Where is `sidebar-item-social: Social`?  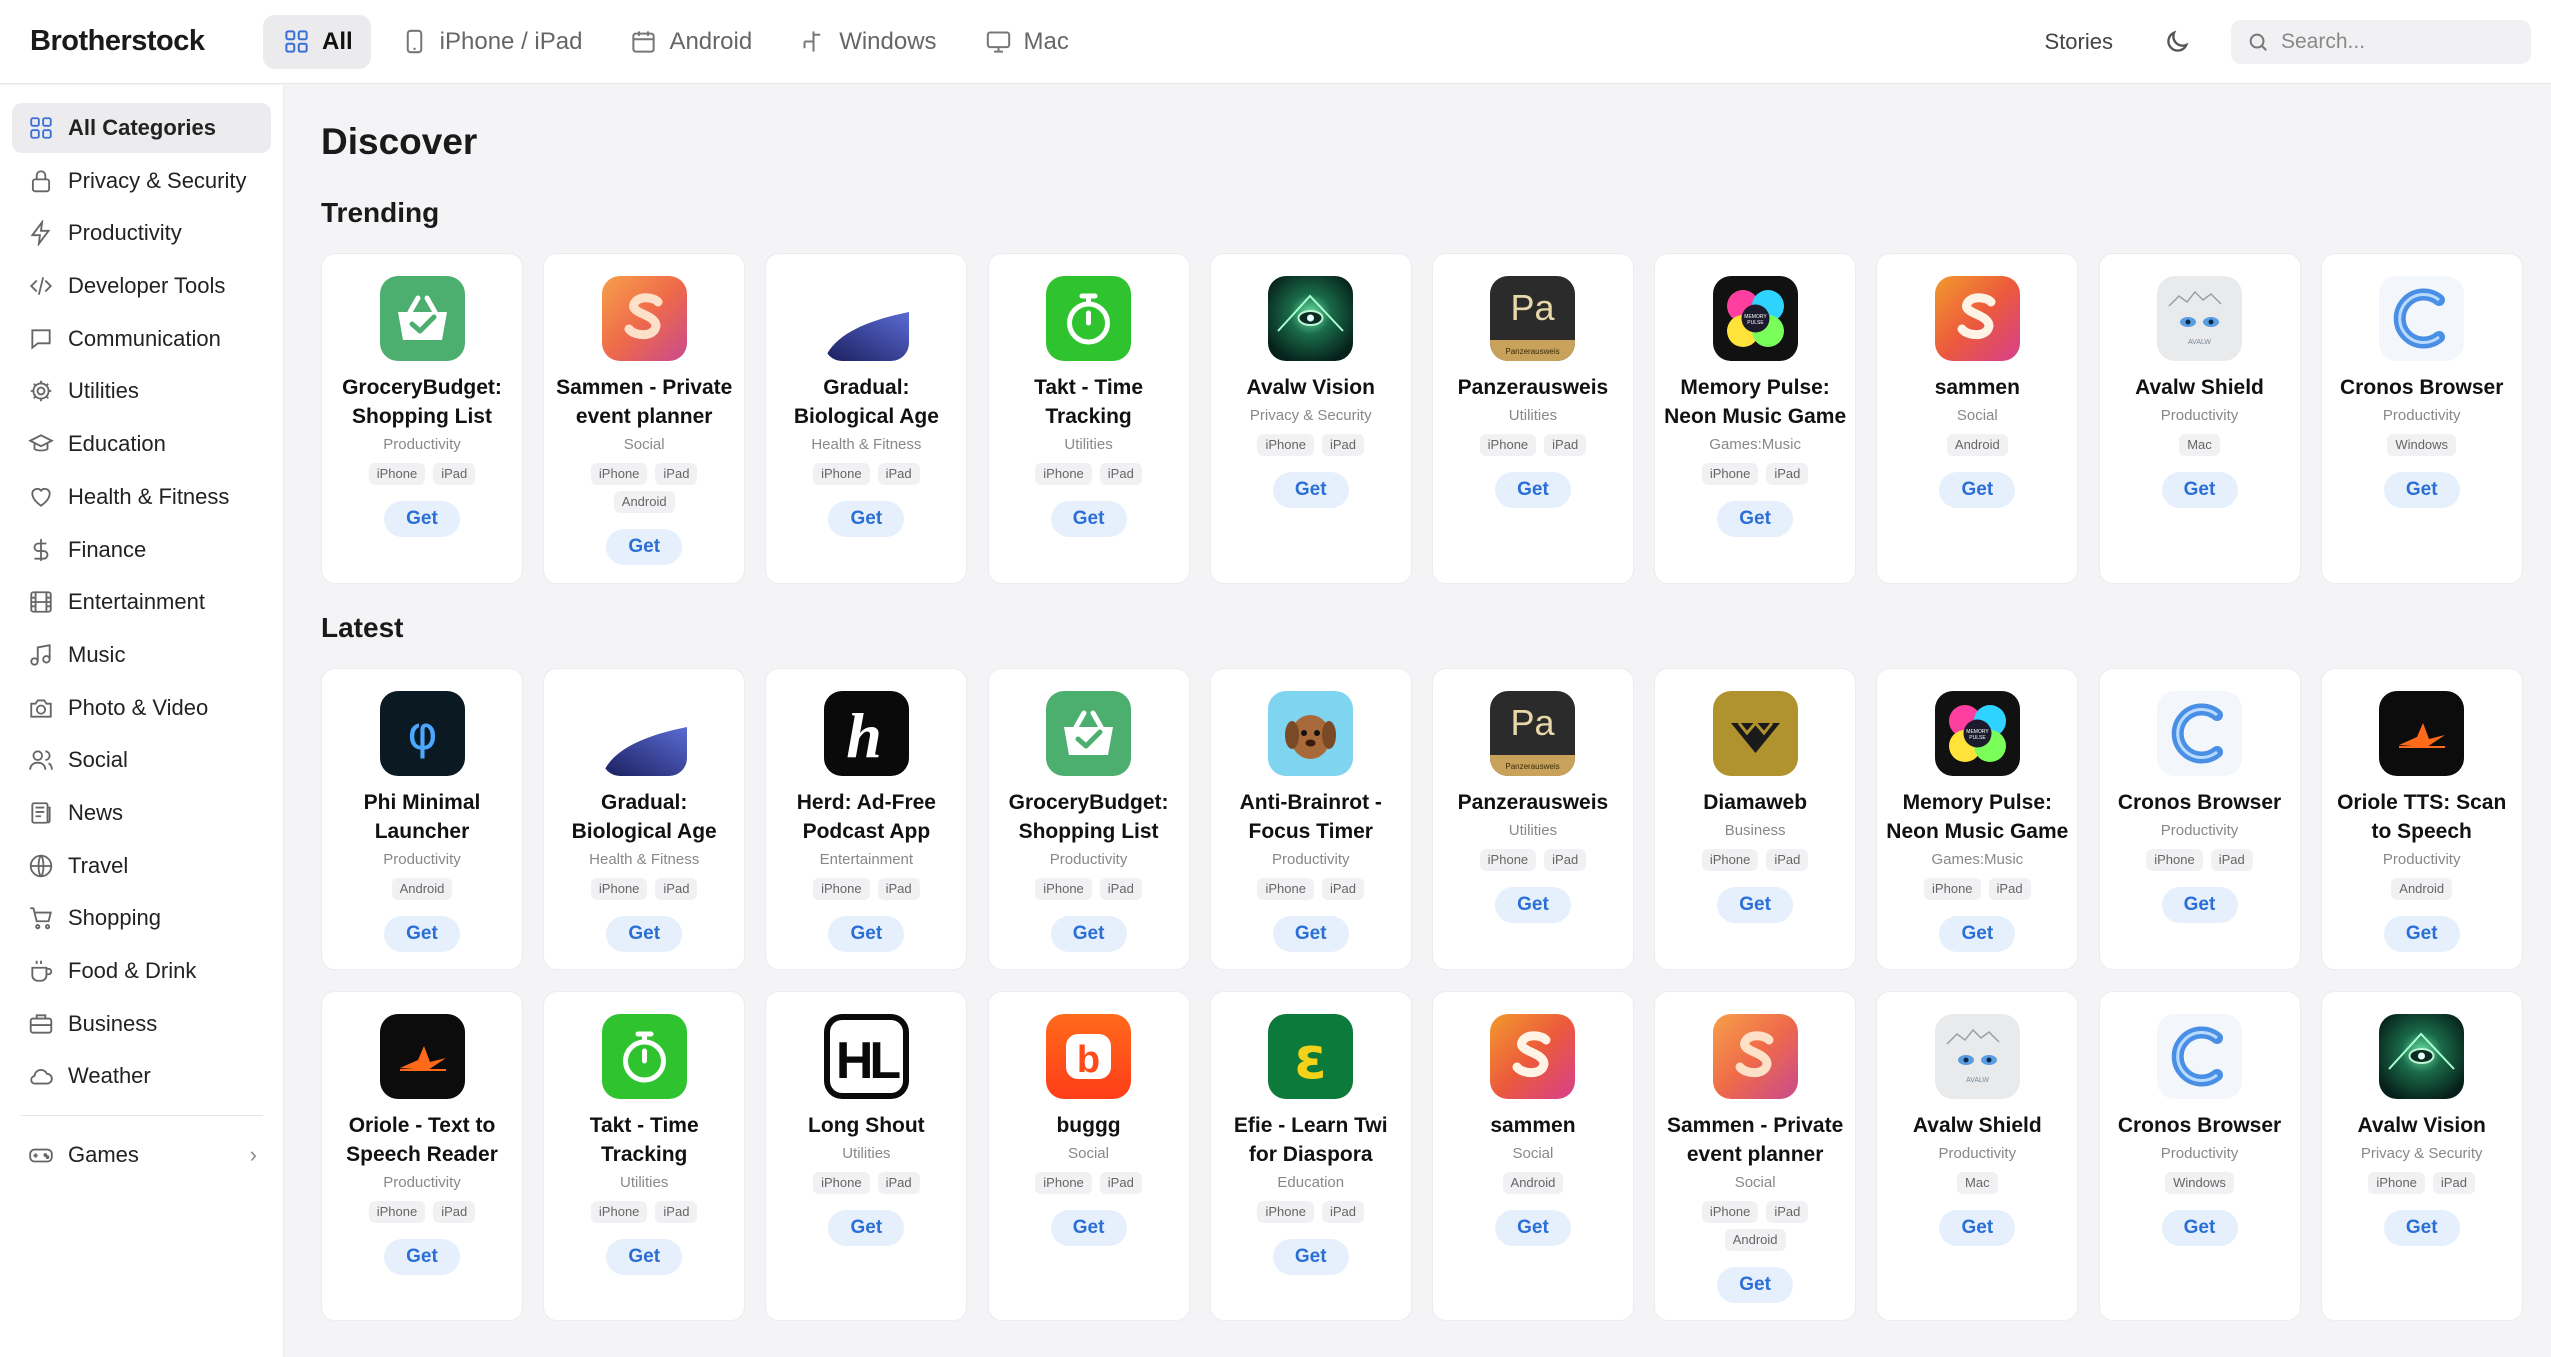 sidebar-item-social: Social is located at coordinates (141, 760).